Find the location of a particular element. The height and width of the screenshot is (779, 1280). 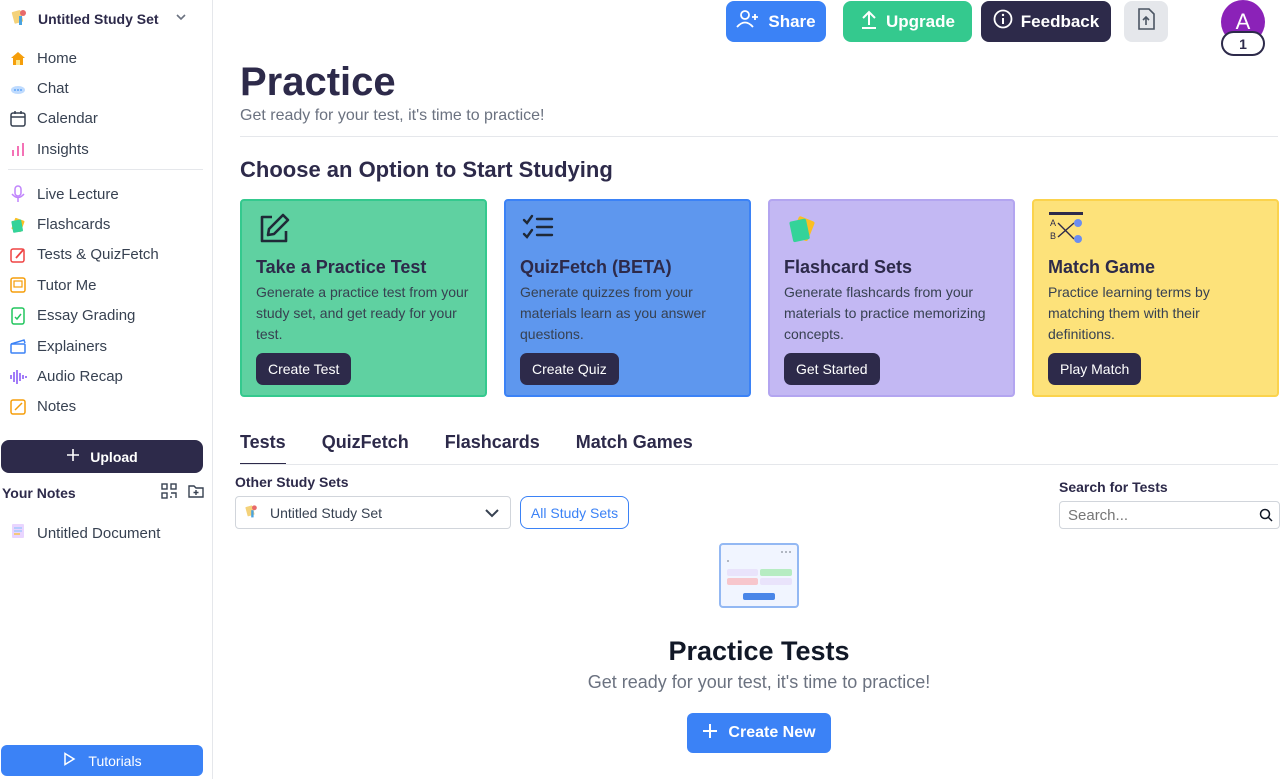

clapper-icon is located at coordinates (18, 346).